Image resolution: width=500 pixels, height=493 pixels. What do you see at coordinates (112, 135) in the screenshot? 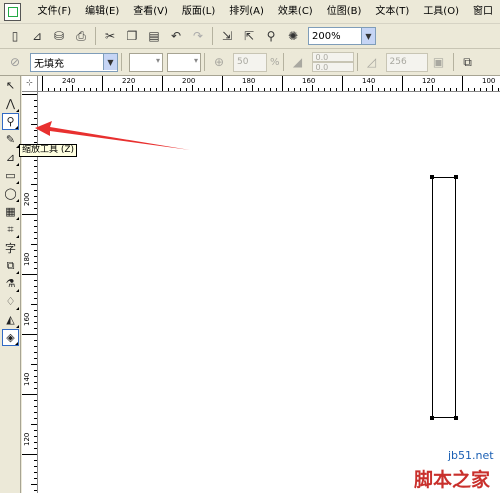
I see `annotation-arrow` at bounding box center [112, 135].